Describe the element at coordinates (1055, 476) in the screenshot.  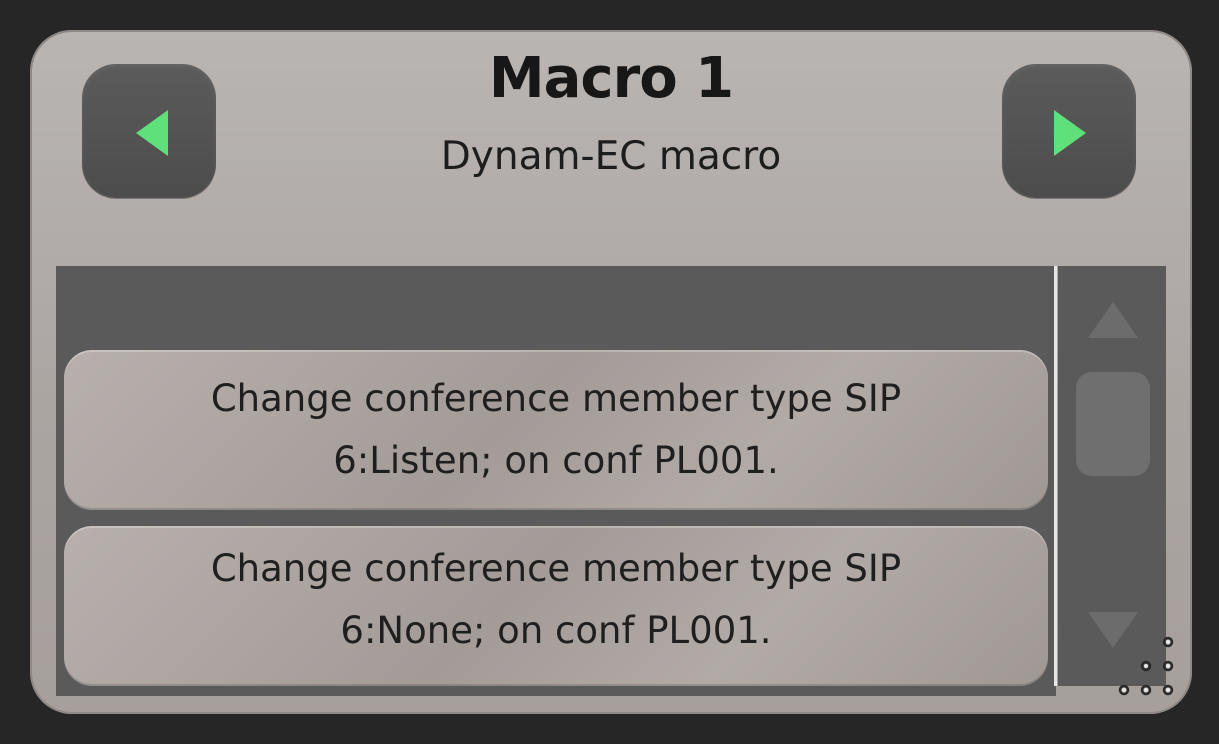
I see `scrollbar-divider` at that location.